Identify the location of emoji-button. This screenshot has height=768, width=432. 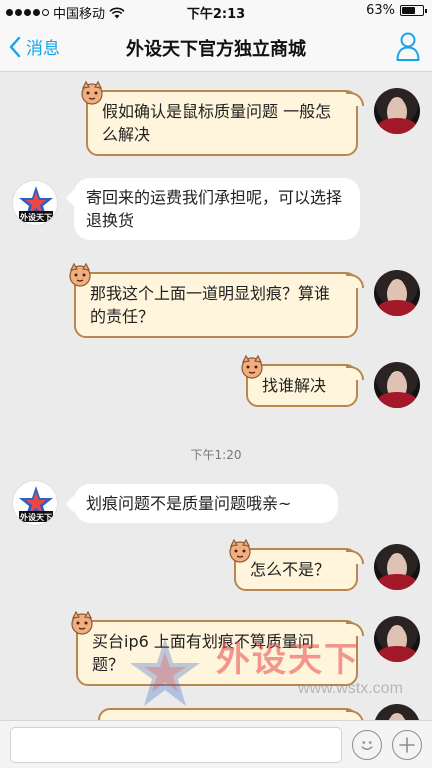
(367, 745).